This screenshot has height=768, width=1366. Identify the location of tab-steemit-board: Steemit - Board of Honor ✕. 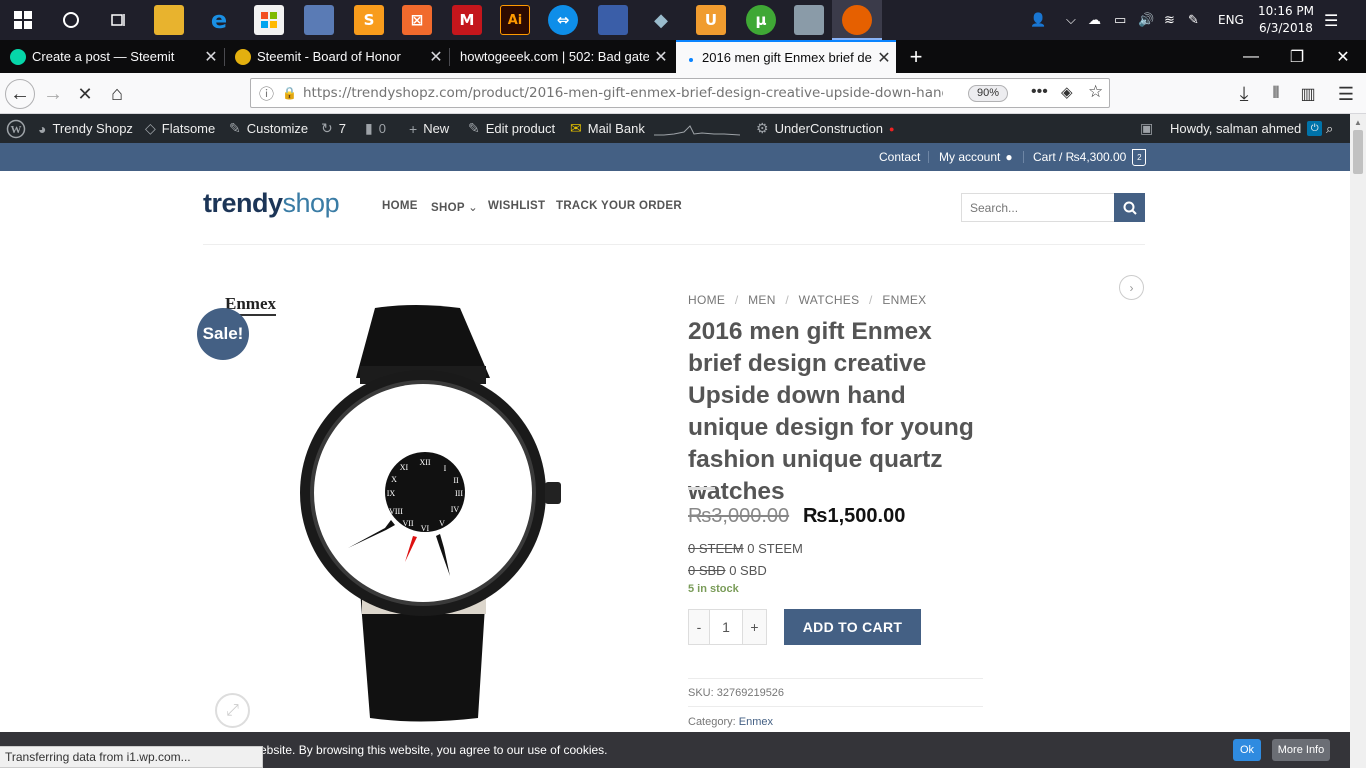
(336, 56).